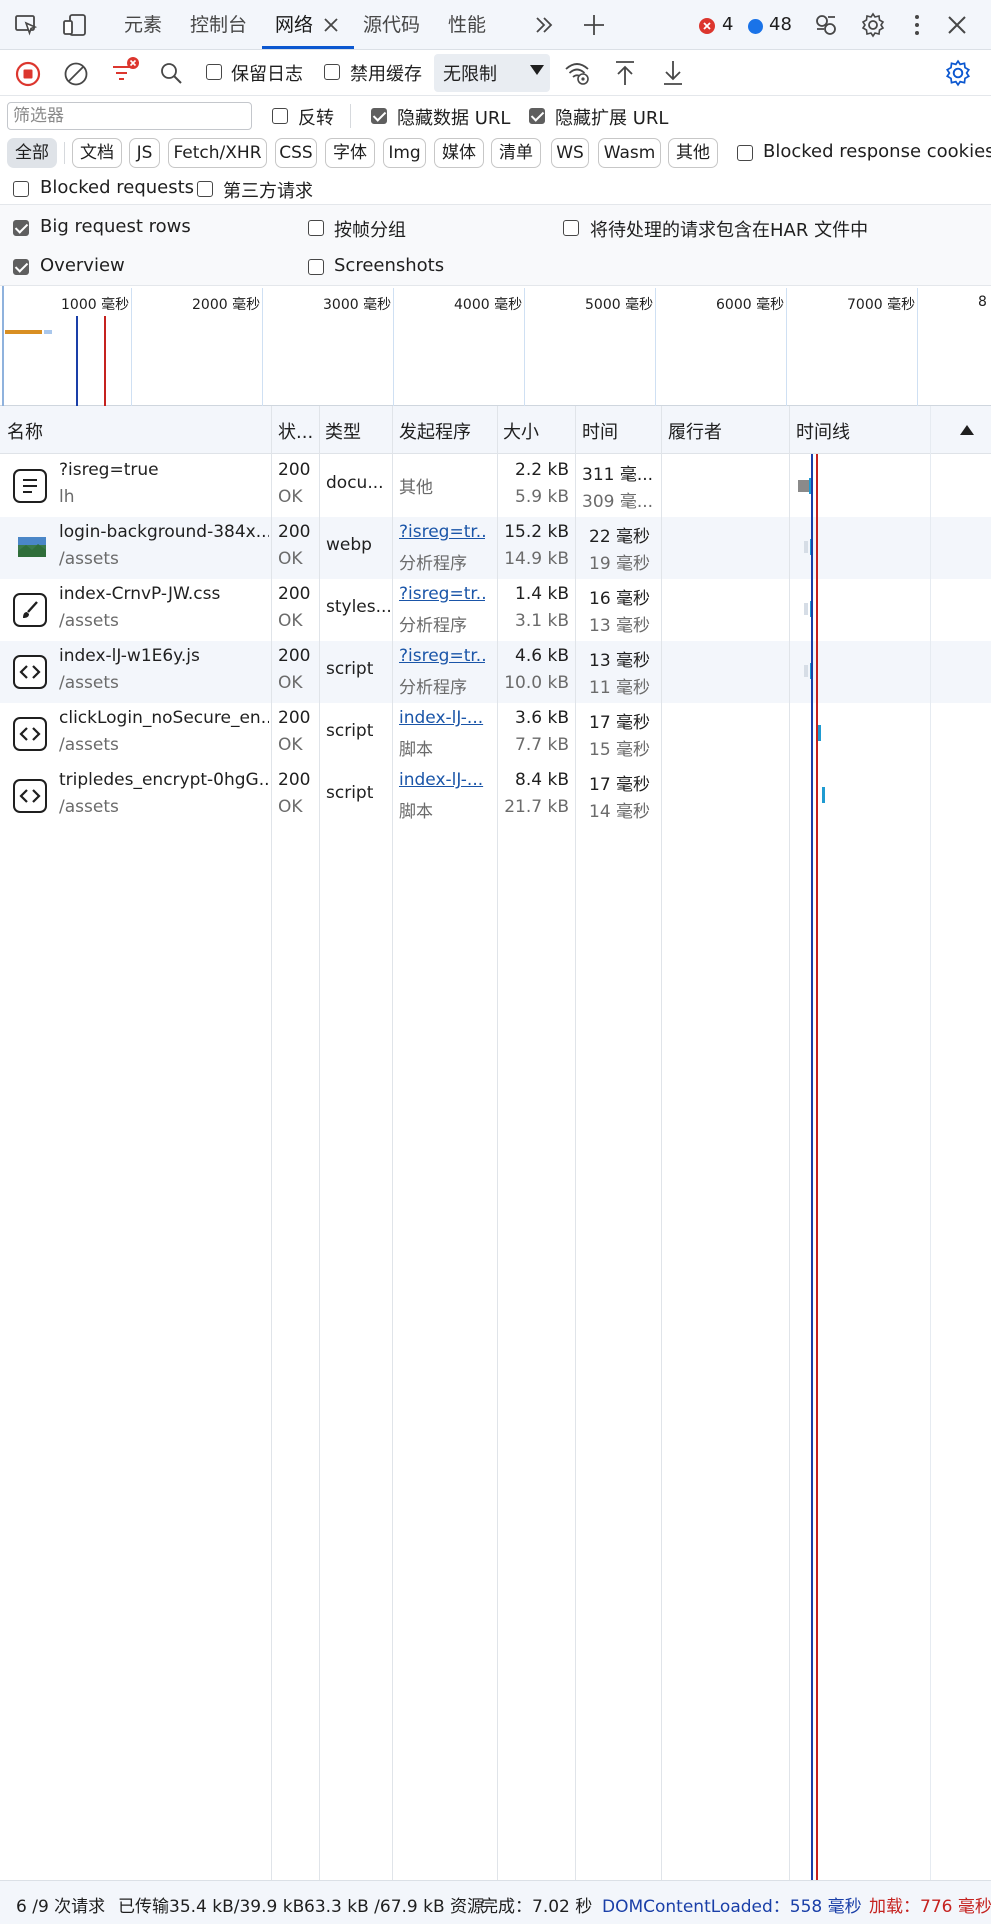 Image resolution: width=991 pixels, height=1924 pixels. I want to click on export-har-icon, so click(673, 73).